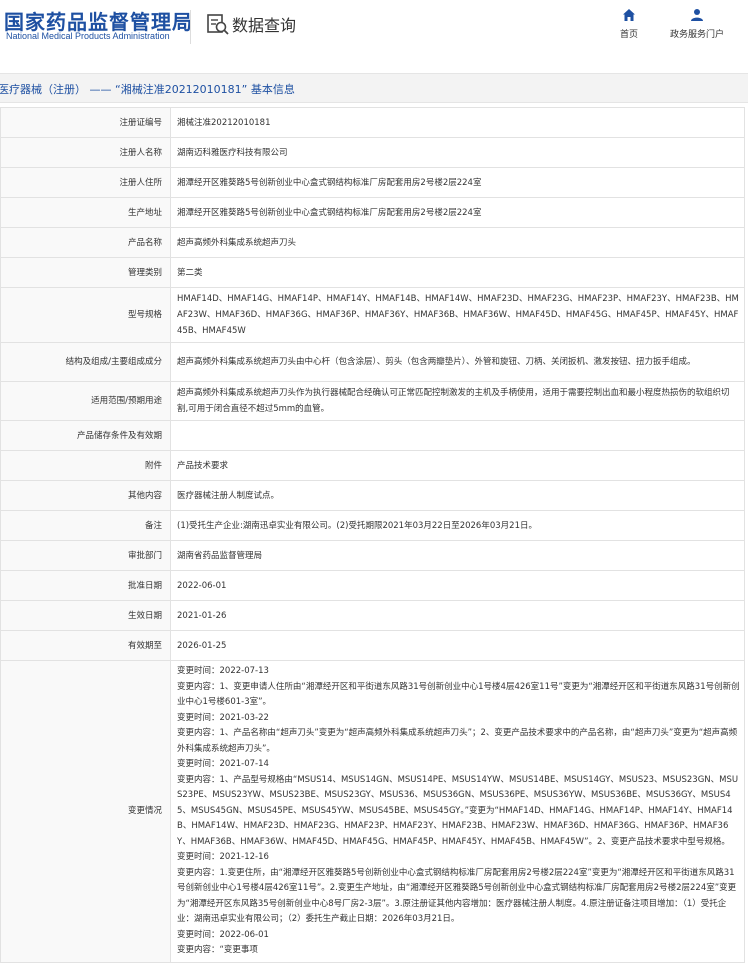 Image resolution: width=748 pixels, height=963 pixels. I want to click on change-line: 变更时间：2021-07-14, so click(223, 764).